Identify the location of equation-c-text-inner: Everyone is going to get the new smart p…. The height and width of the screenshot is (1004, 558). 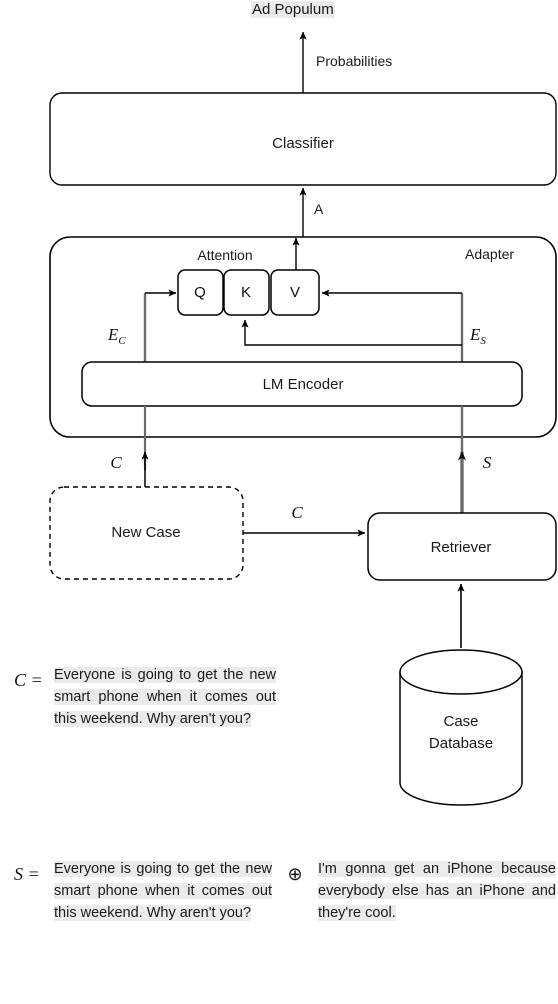
(165, 697).